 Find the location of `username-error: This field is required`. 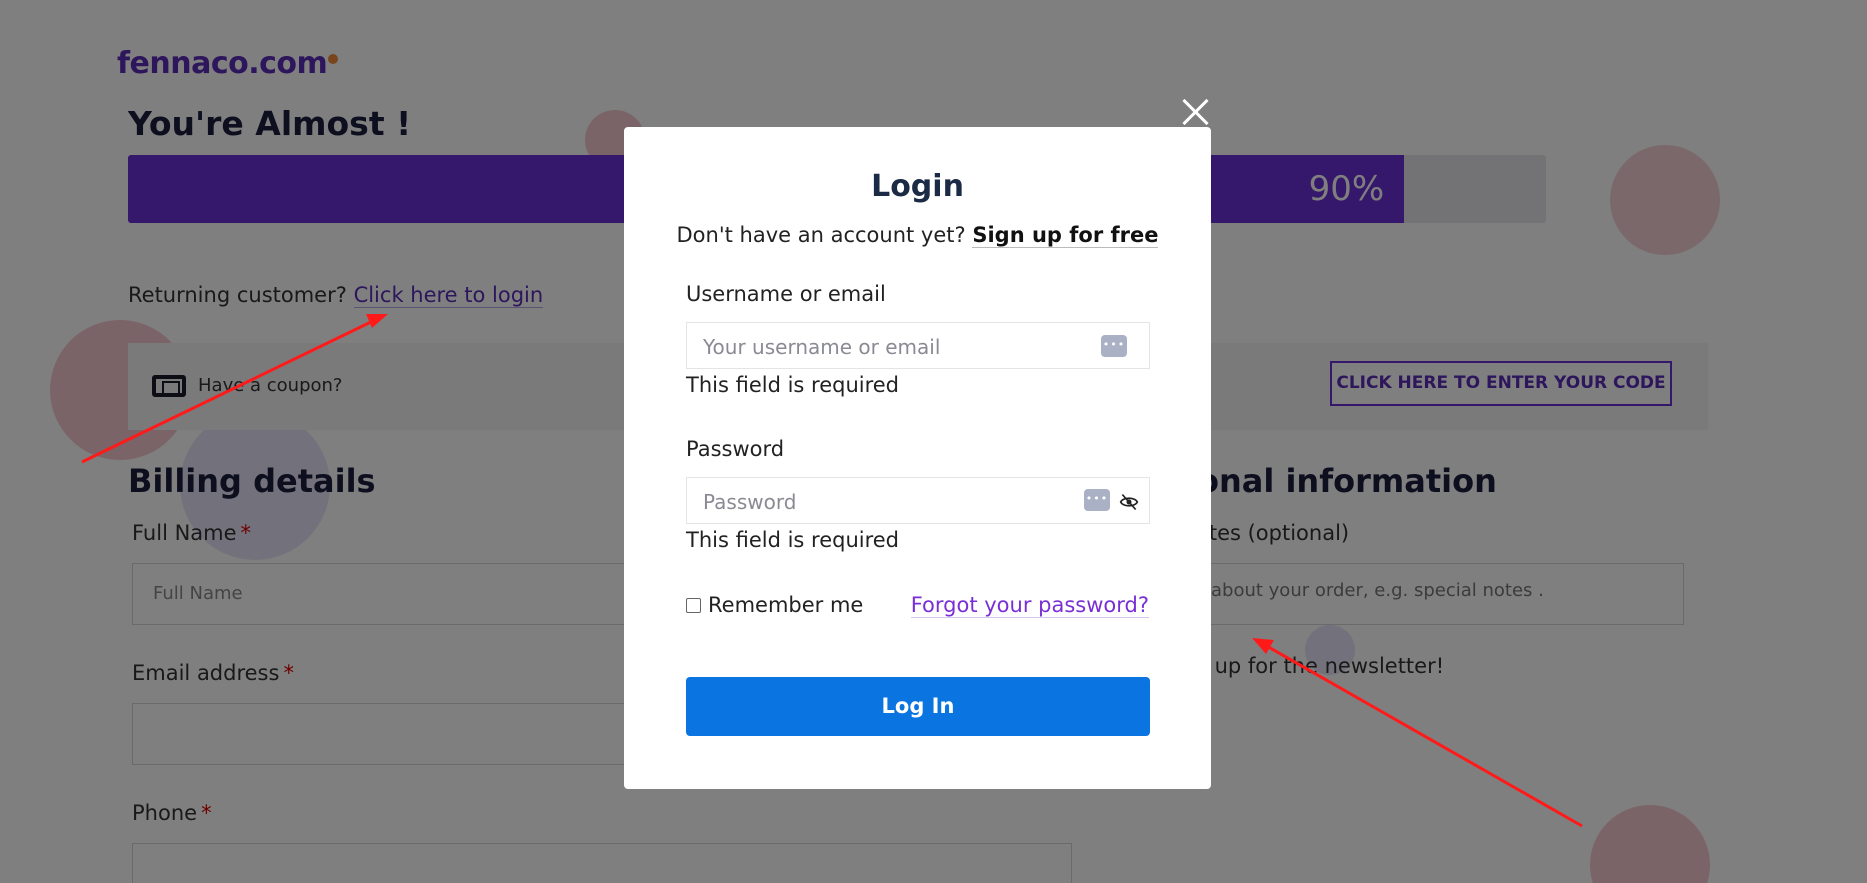

username-error: This field is required is located at coordinates (793, 385).